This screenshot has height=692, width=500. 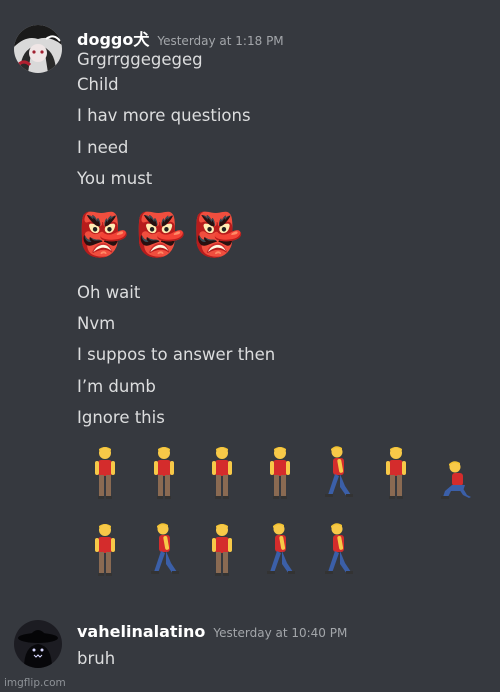 What do you see at coordinates (103, 147) in the screenshot?
I see `message-text: I need` at bounding box center [103, 147].